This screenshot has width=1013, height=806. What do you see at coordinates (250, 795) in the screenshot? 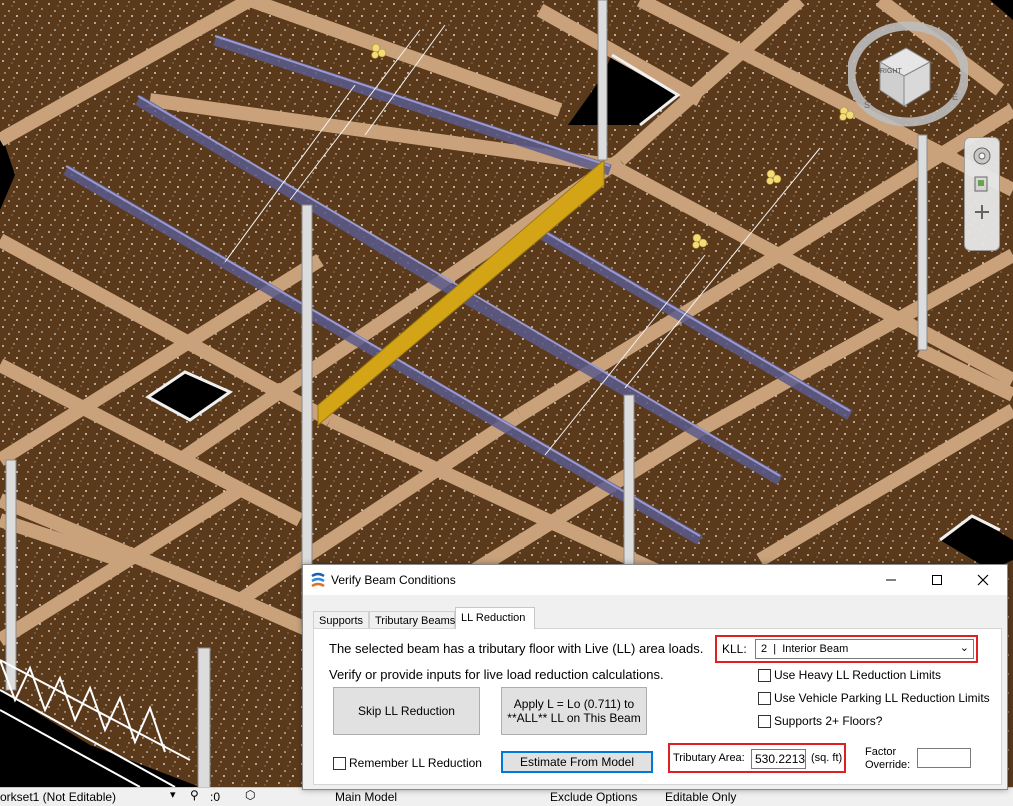
I see `model-icon: ⬡` at bounding box center [250, 795].